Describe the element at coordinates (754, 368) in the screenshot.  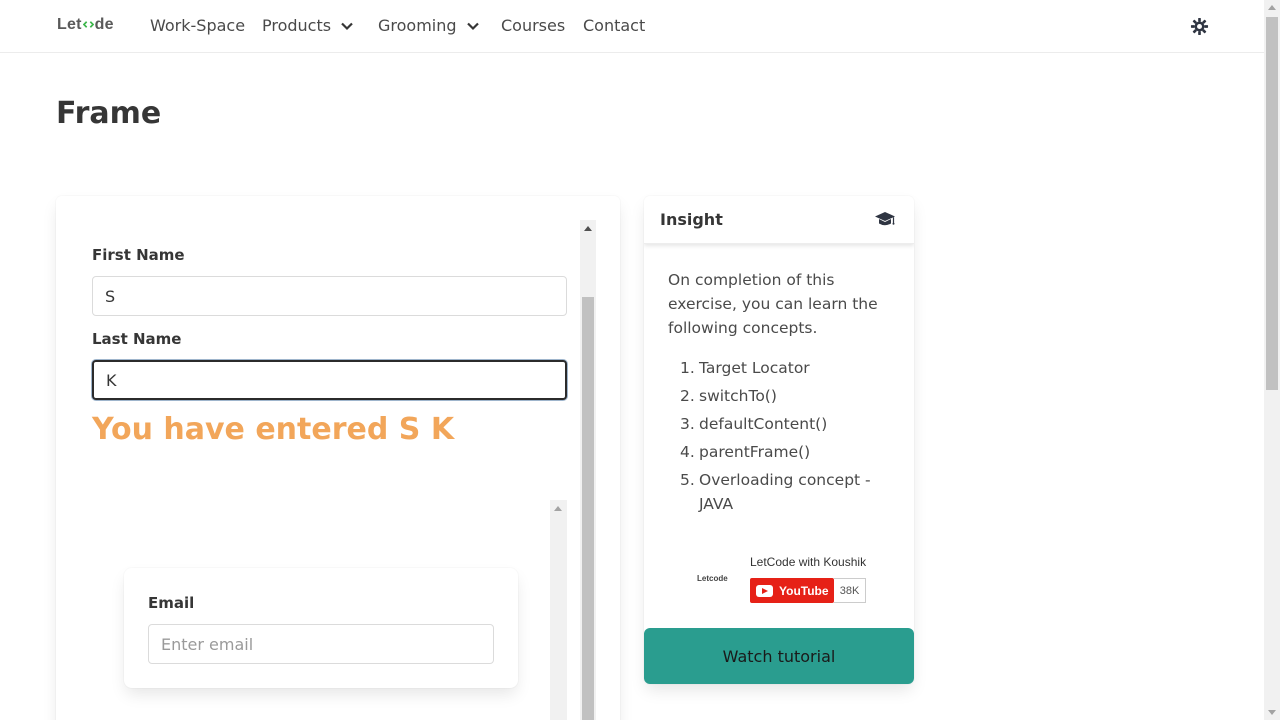
I see `list-item-text: Target Locator` at that location.